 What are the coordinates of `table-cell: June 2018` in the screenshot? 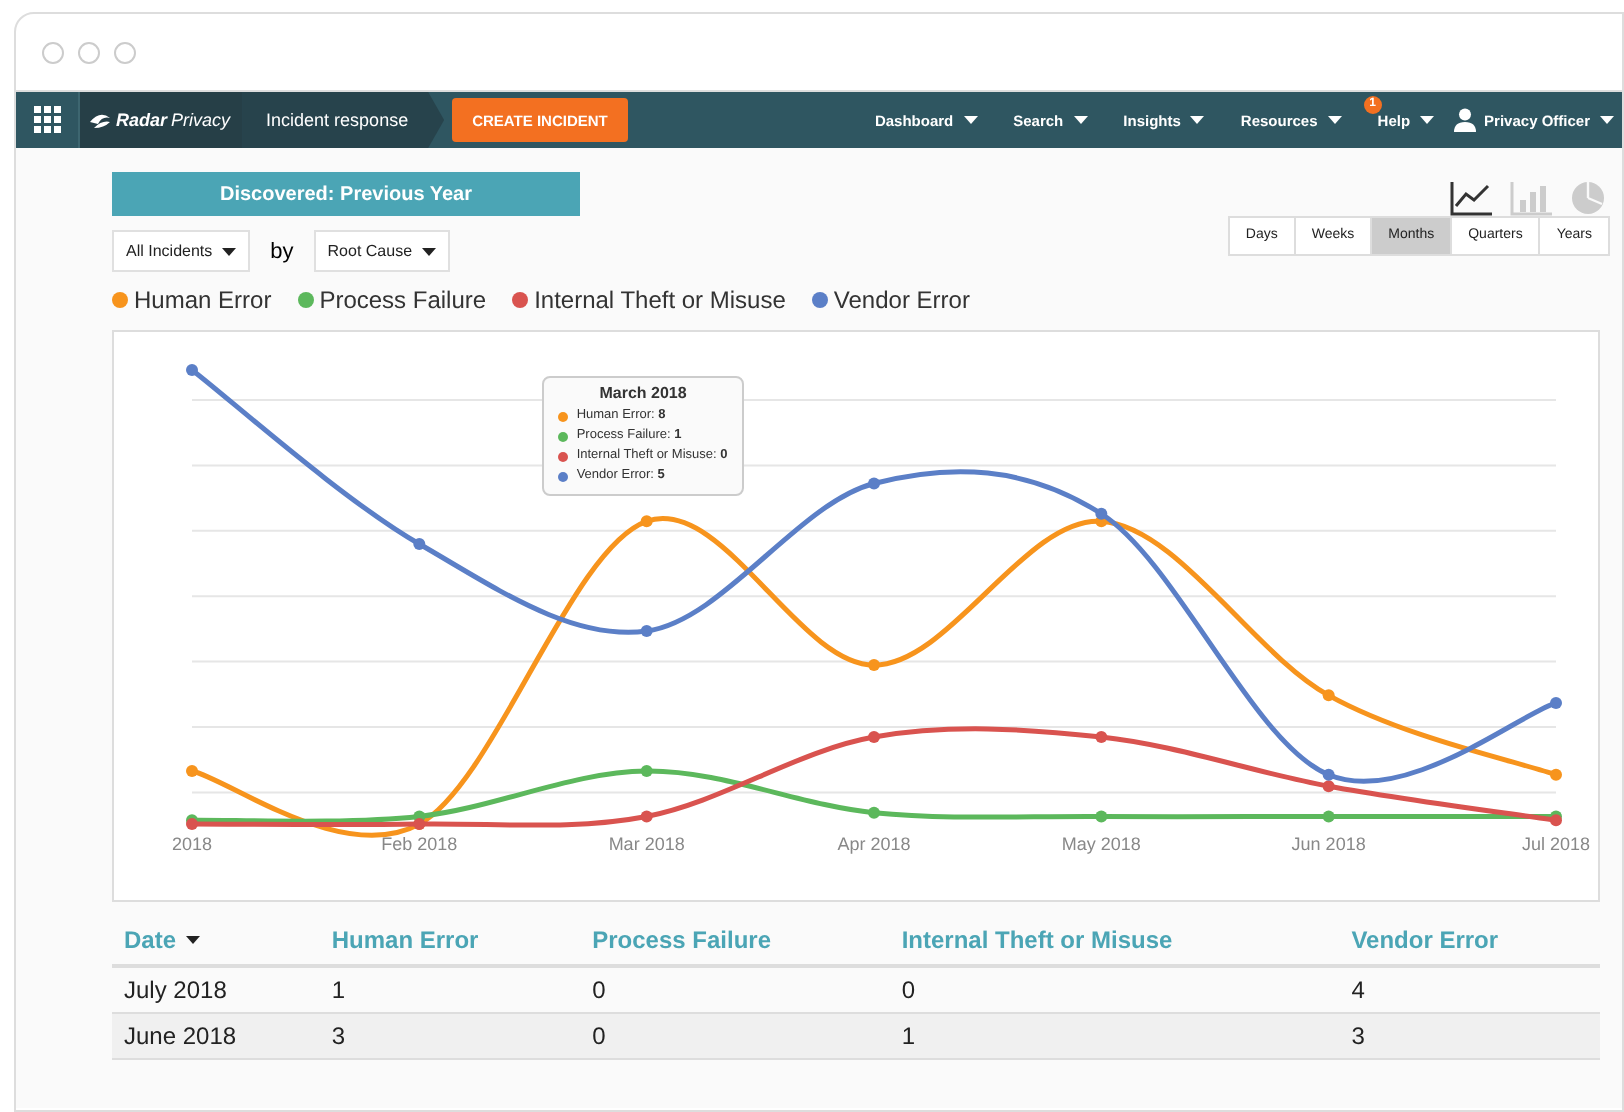 It's located at (180, 1036).